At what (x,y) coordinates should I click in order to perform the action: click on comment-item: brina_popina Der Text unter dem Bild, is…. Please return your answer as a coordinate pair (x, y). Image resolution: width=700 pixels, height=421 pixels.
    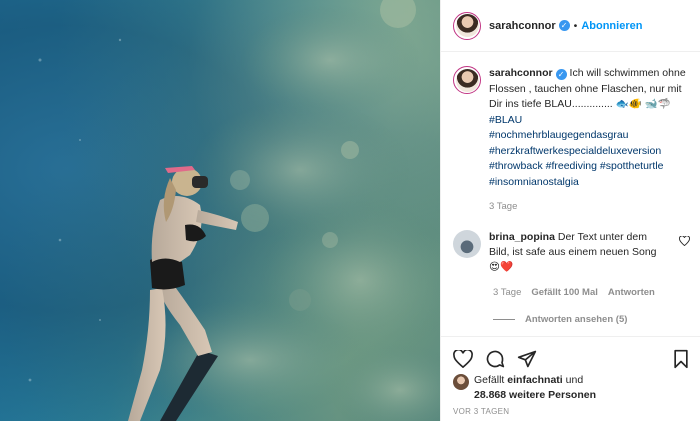
    Looking at the image, I should click on (570, 243).